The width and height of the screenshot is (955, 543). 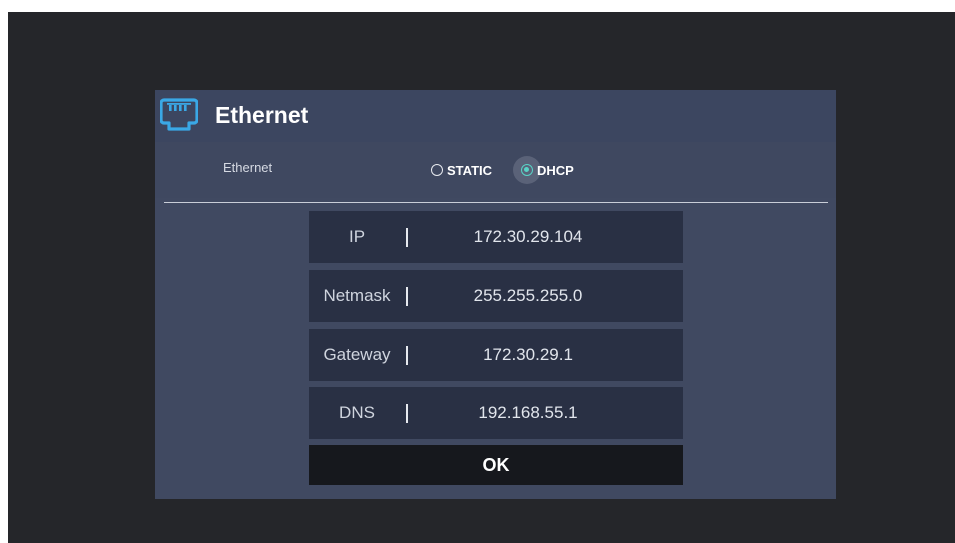 I want to click on radio-checked-icon, so click(x=527, y=170).